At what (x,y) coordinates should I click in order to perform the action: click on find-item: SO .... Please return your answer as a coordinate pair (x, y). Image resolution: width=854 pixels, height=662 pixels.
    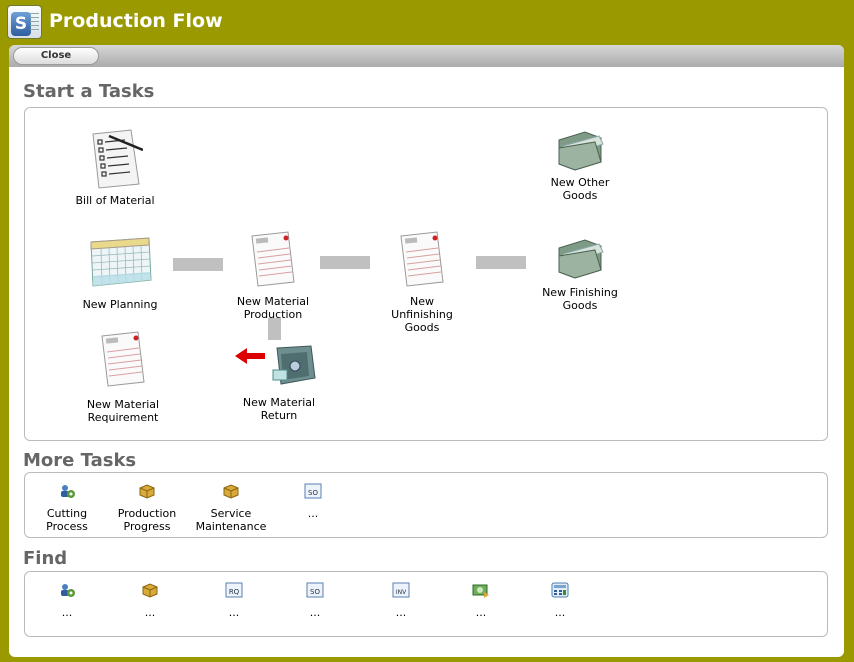
    Looking at the image, I should click on (315, 600).